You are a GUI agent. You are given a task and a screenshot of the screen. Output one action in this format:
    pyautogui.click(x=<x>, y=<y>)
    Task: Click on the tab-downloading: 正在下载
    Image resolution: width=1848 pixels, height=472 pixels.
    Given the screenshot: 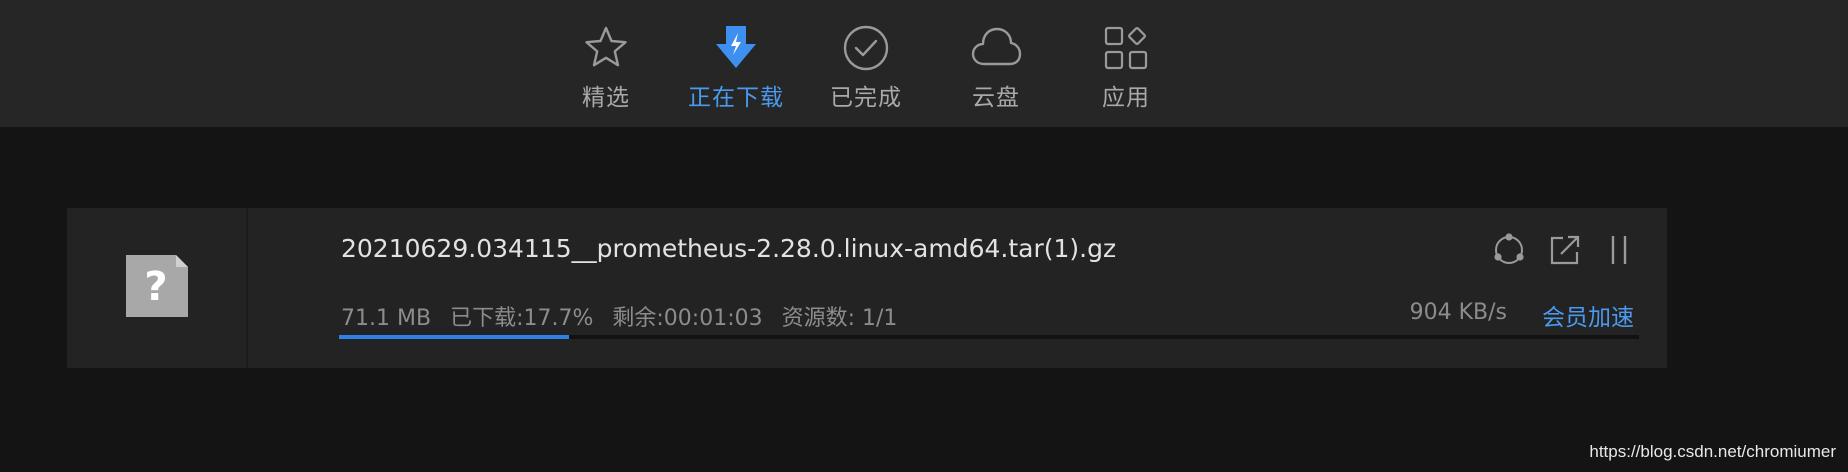 What is the action you would take?
    pyautogui.click(x=736, y=67)
    